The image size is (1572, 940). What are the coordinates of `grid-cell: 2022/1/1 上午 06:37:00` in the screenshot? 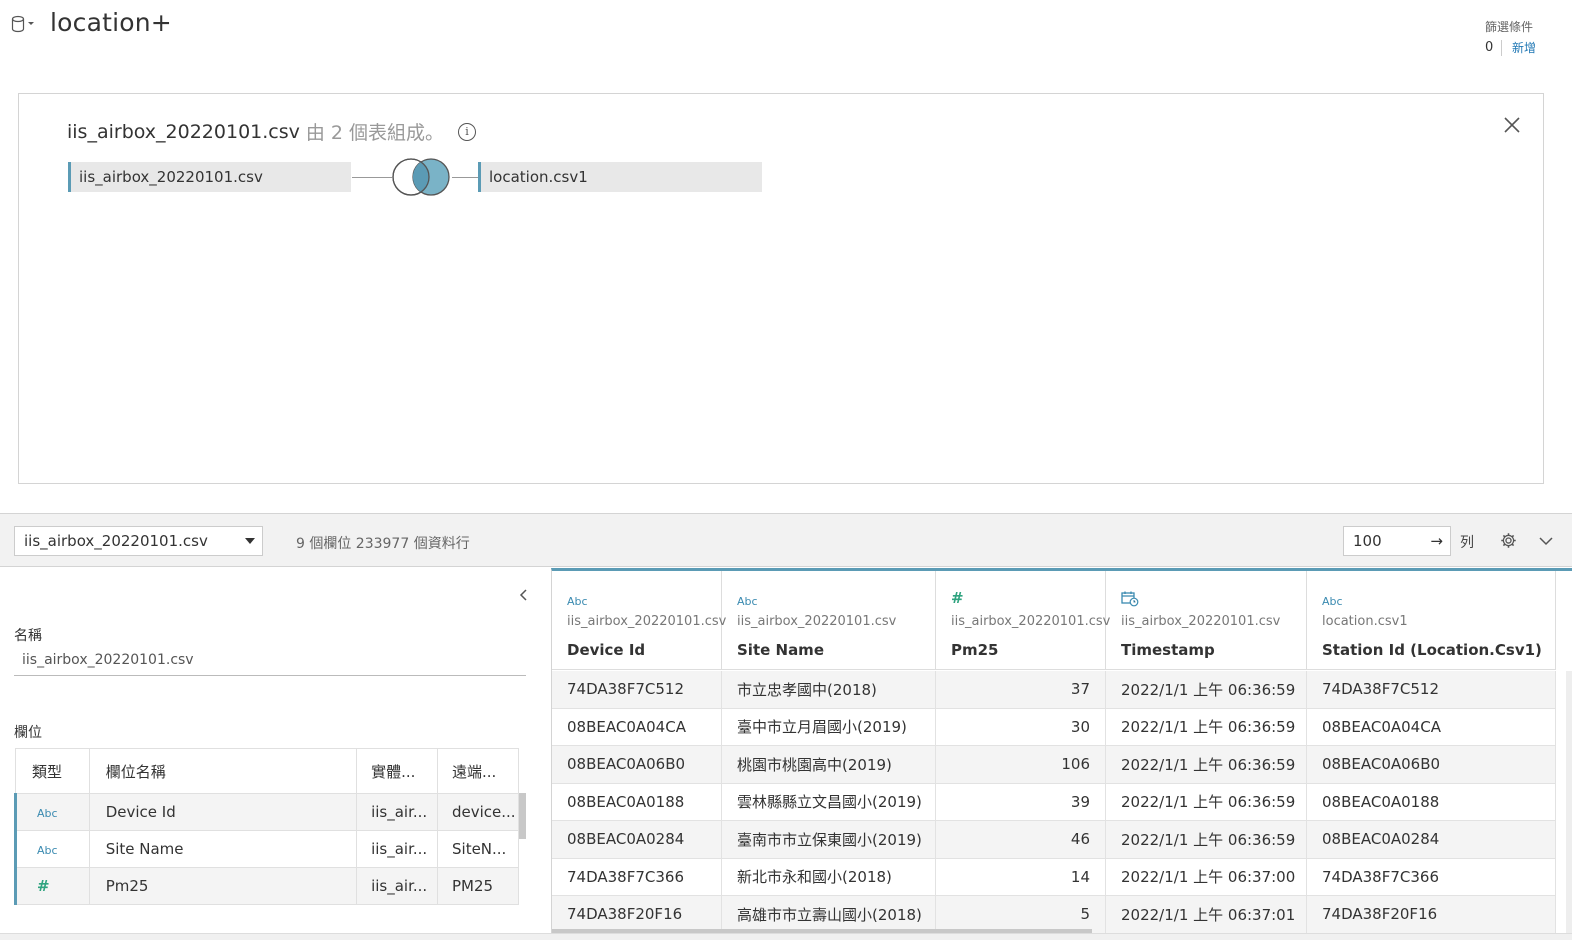 It's located at (1206, 876).